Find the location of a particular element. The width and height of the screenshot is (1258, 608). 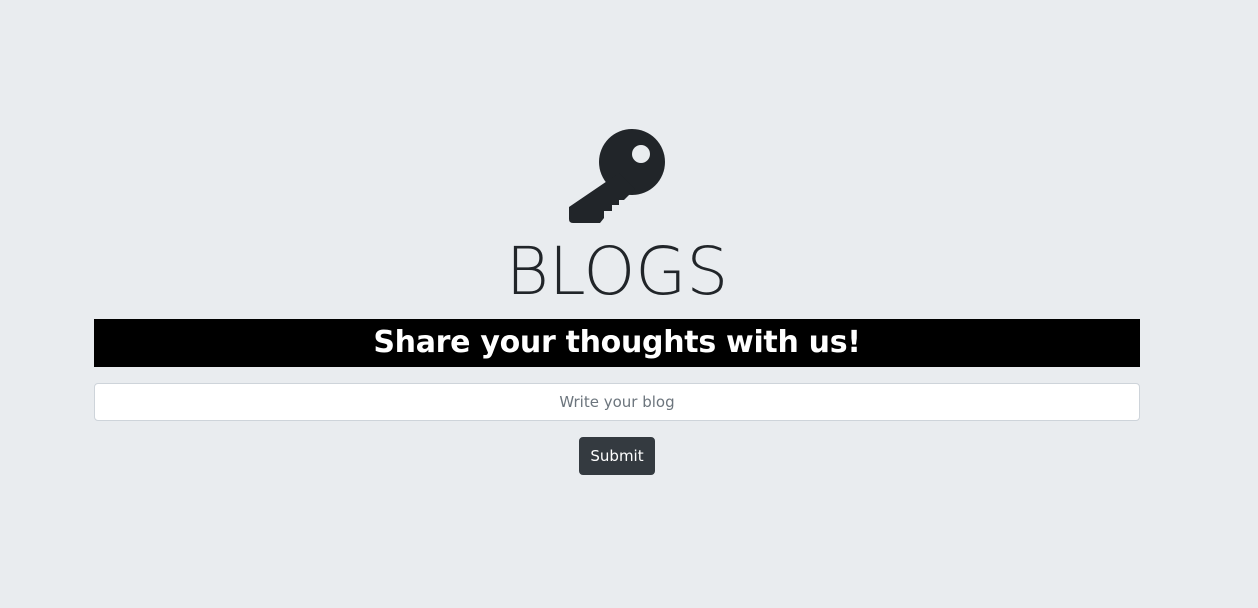

blog-input is located at coordinates (617, 402).